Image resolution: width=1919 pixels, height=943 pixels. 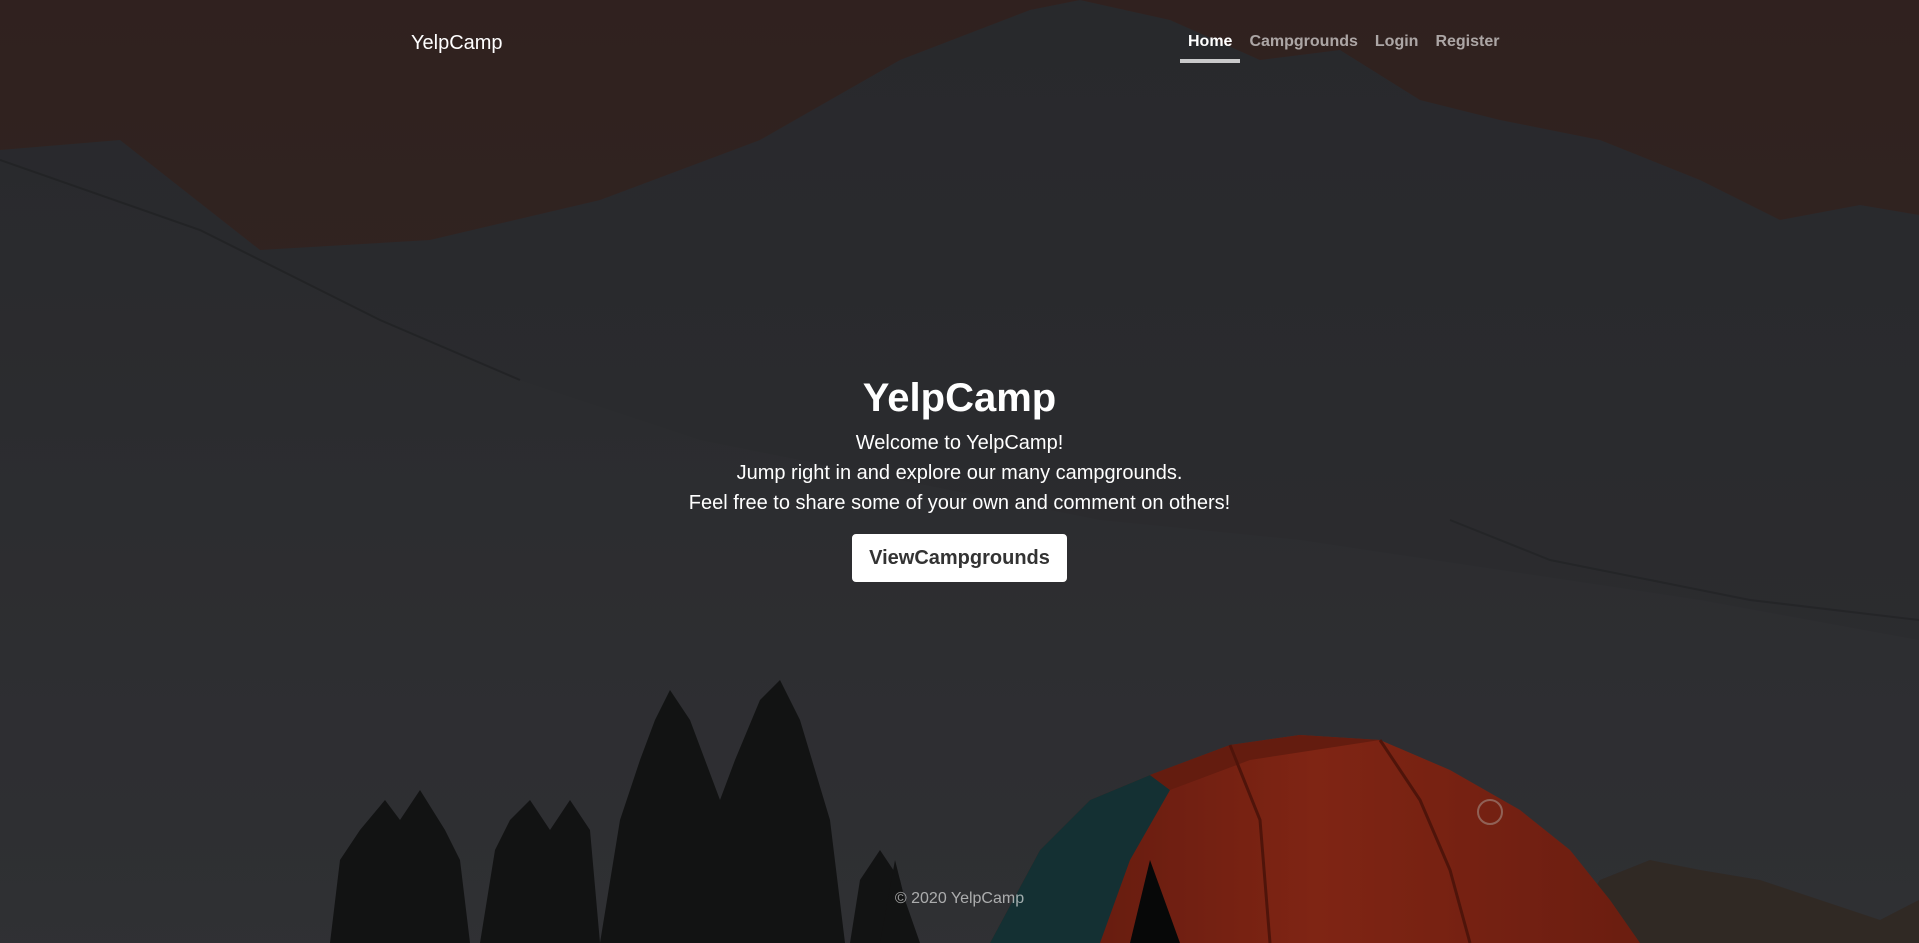 I want to click on nav-link-campgrounds: Campgrounds, so click(x=1303, y=46).